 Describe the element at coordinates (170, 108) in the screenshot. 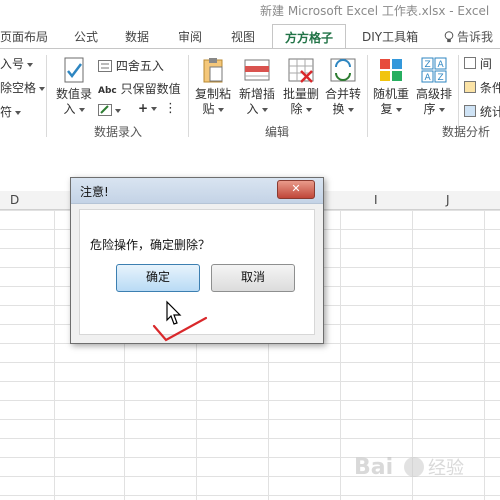

I see `more-icon: ⋮` at that location.